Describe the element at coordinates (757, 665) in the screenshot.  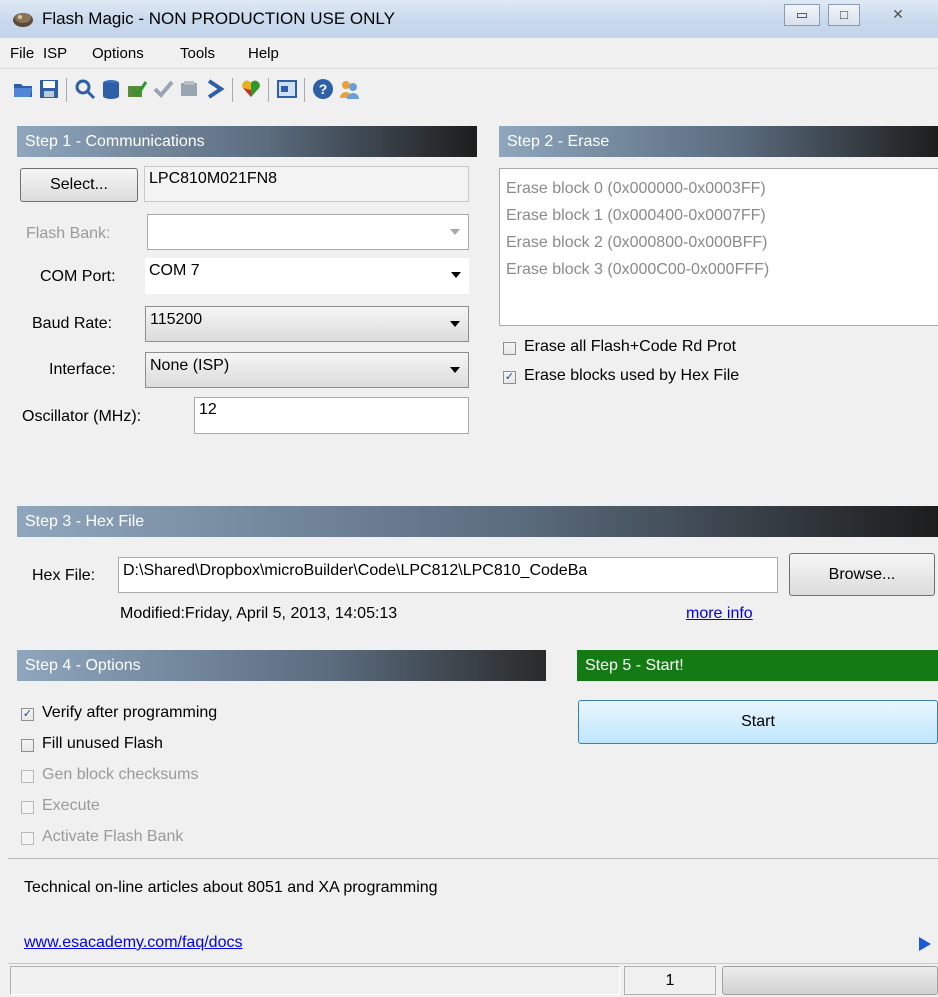
I see `step5-header: Step 5 - Start!` at that location.